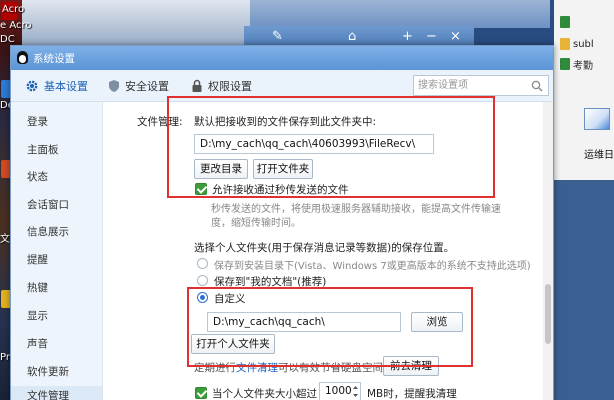 Image resolution: width=614 pixels, height=400 pixels. I want to click on tab-security-settings: 安全设置, so click(138, 86).